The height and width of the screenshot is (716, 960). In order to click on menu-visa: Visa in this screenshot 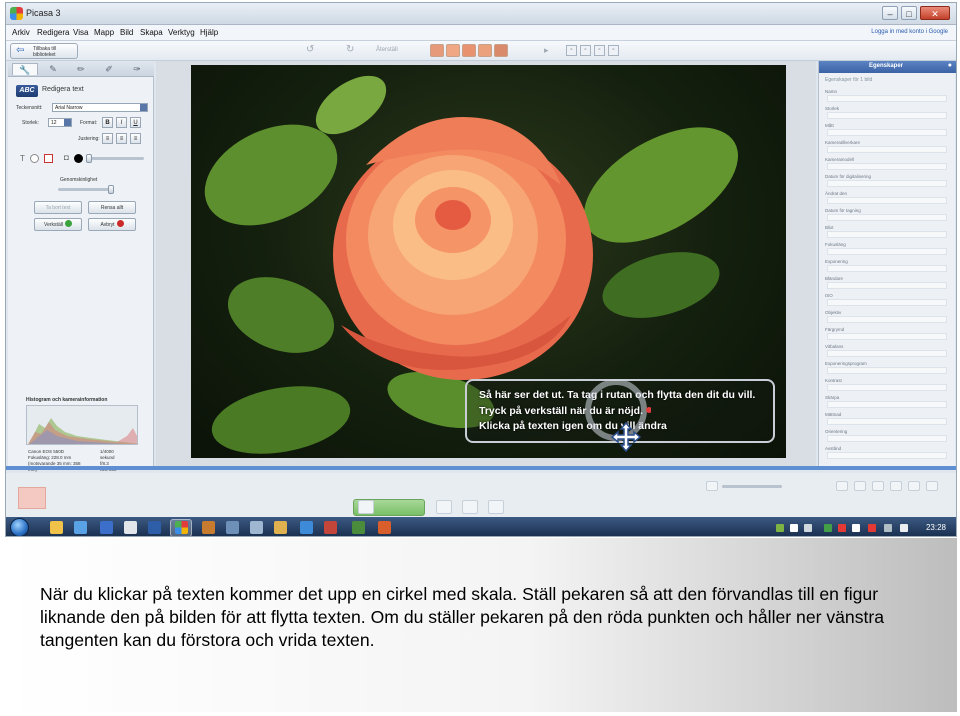, I will do `click(80, 32)`.